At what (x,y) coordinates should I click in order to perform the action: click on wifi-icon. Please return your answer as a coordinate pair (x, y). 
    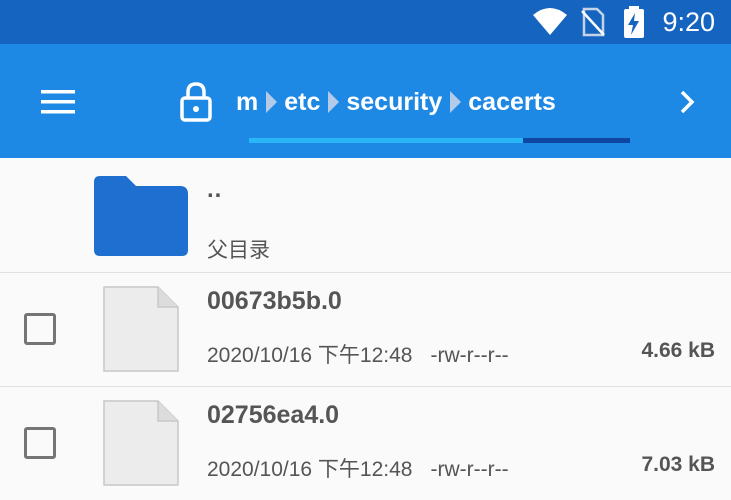
    Looking at the image, I should click on (550, 22).